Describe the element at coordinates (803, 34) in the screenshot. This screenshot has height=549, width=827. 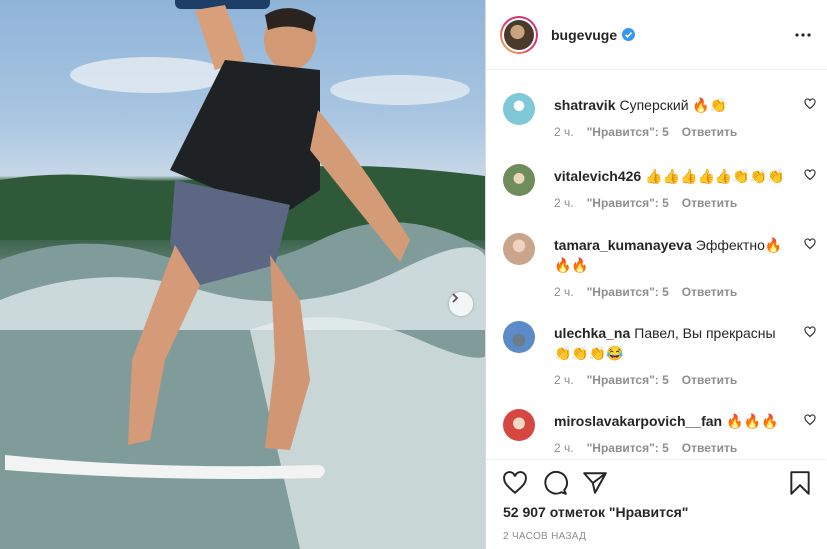
I see `more-options-icon` at that location.